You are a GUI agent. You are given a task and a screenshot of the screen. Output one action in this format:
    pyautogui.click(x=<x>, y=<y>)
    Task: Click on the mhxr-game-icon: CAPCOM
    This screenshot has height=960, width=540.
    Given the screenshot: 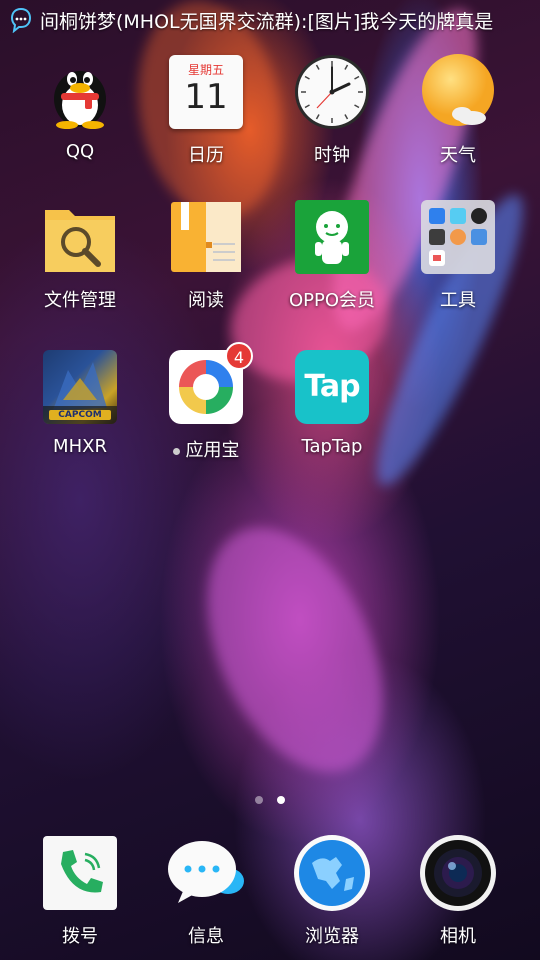 What is the action you would take?
    pyautogui.click(x=80, y=387)
    